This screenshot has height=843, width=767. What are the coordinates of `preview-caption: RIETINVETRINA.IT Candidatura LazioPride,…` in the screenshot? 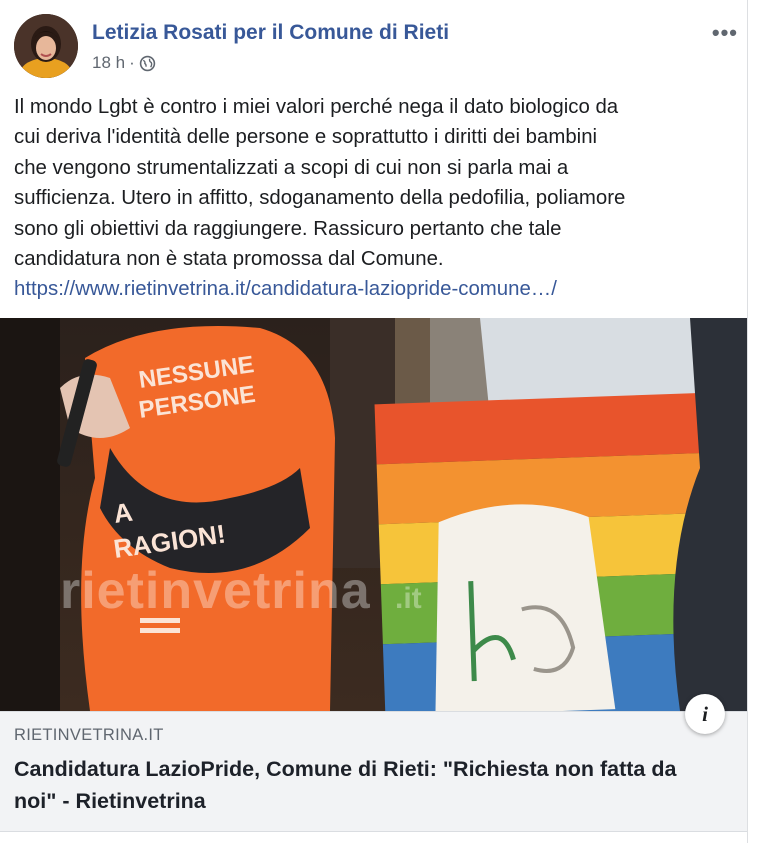 It's located at (373, 771).